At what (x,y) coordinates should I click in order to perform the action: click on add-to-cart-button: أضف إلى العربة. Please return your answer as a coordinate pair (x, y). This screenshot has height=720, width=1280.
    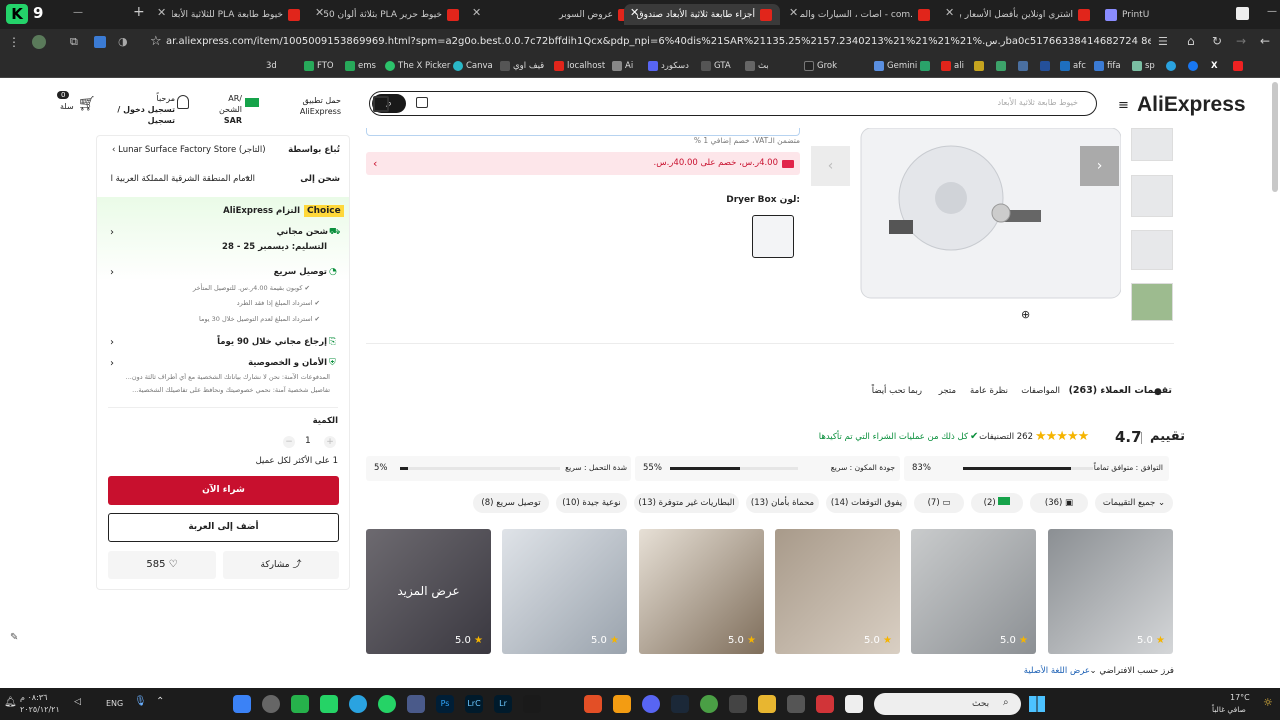
    Looking at the image, I should click on (223, 527).